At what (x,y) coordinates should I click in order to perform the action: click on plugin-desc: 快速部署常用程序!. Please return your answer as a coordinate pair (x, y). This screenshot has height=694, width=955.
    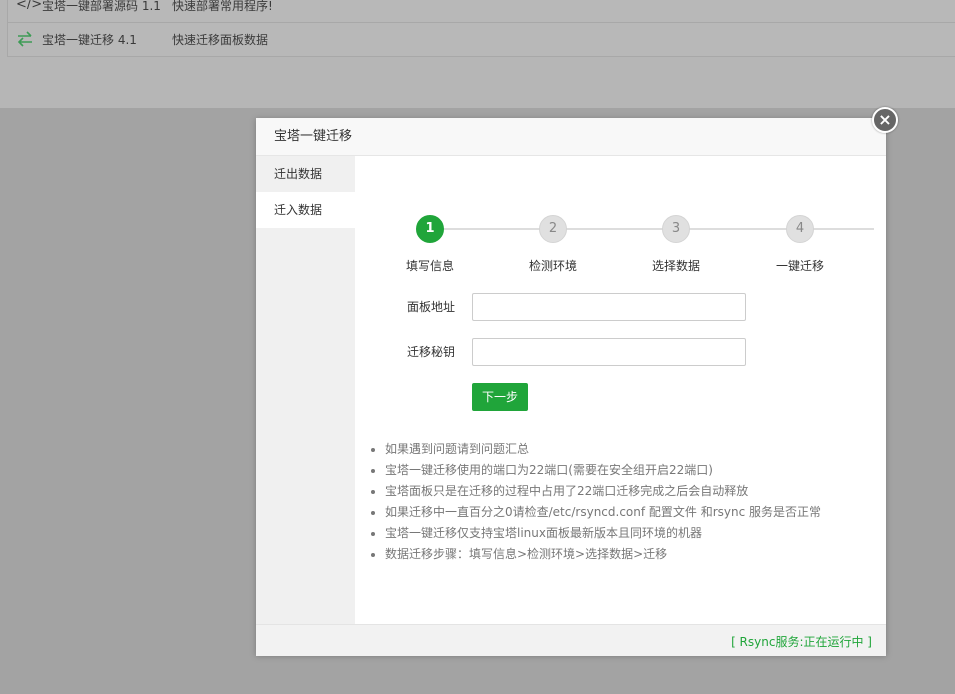
    Looking at the image, I should click on (222, 6).